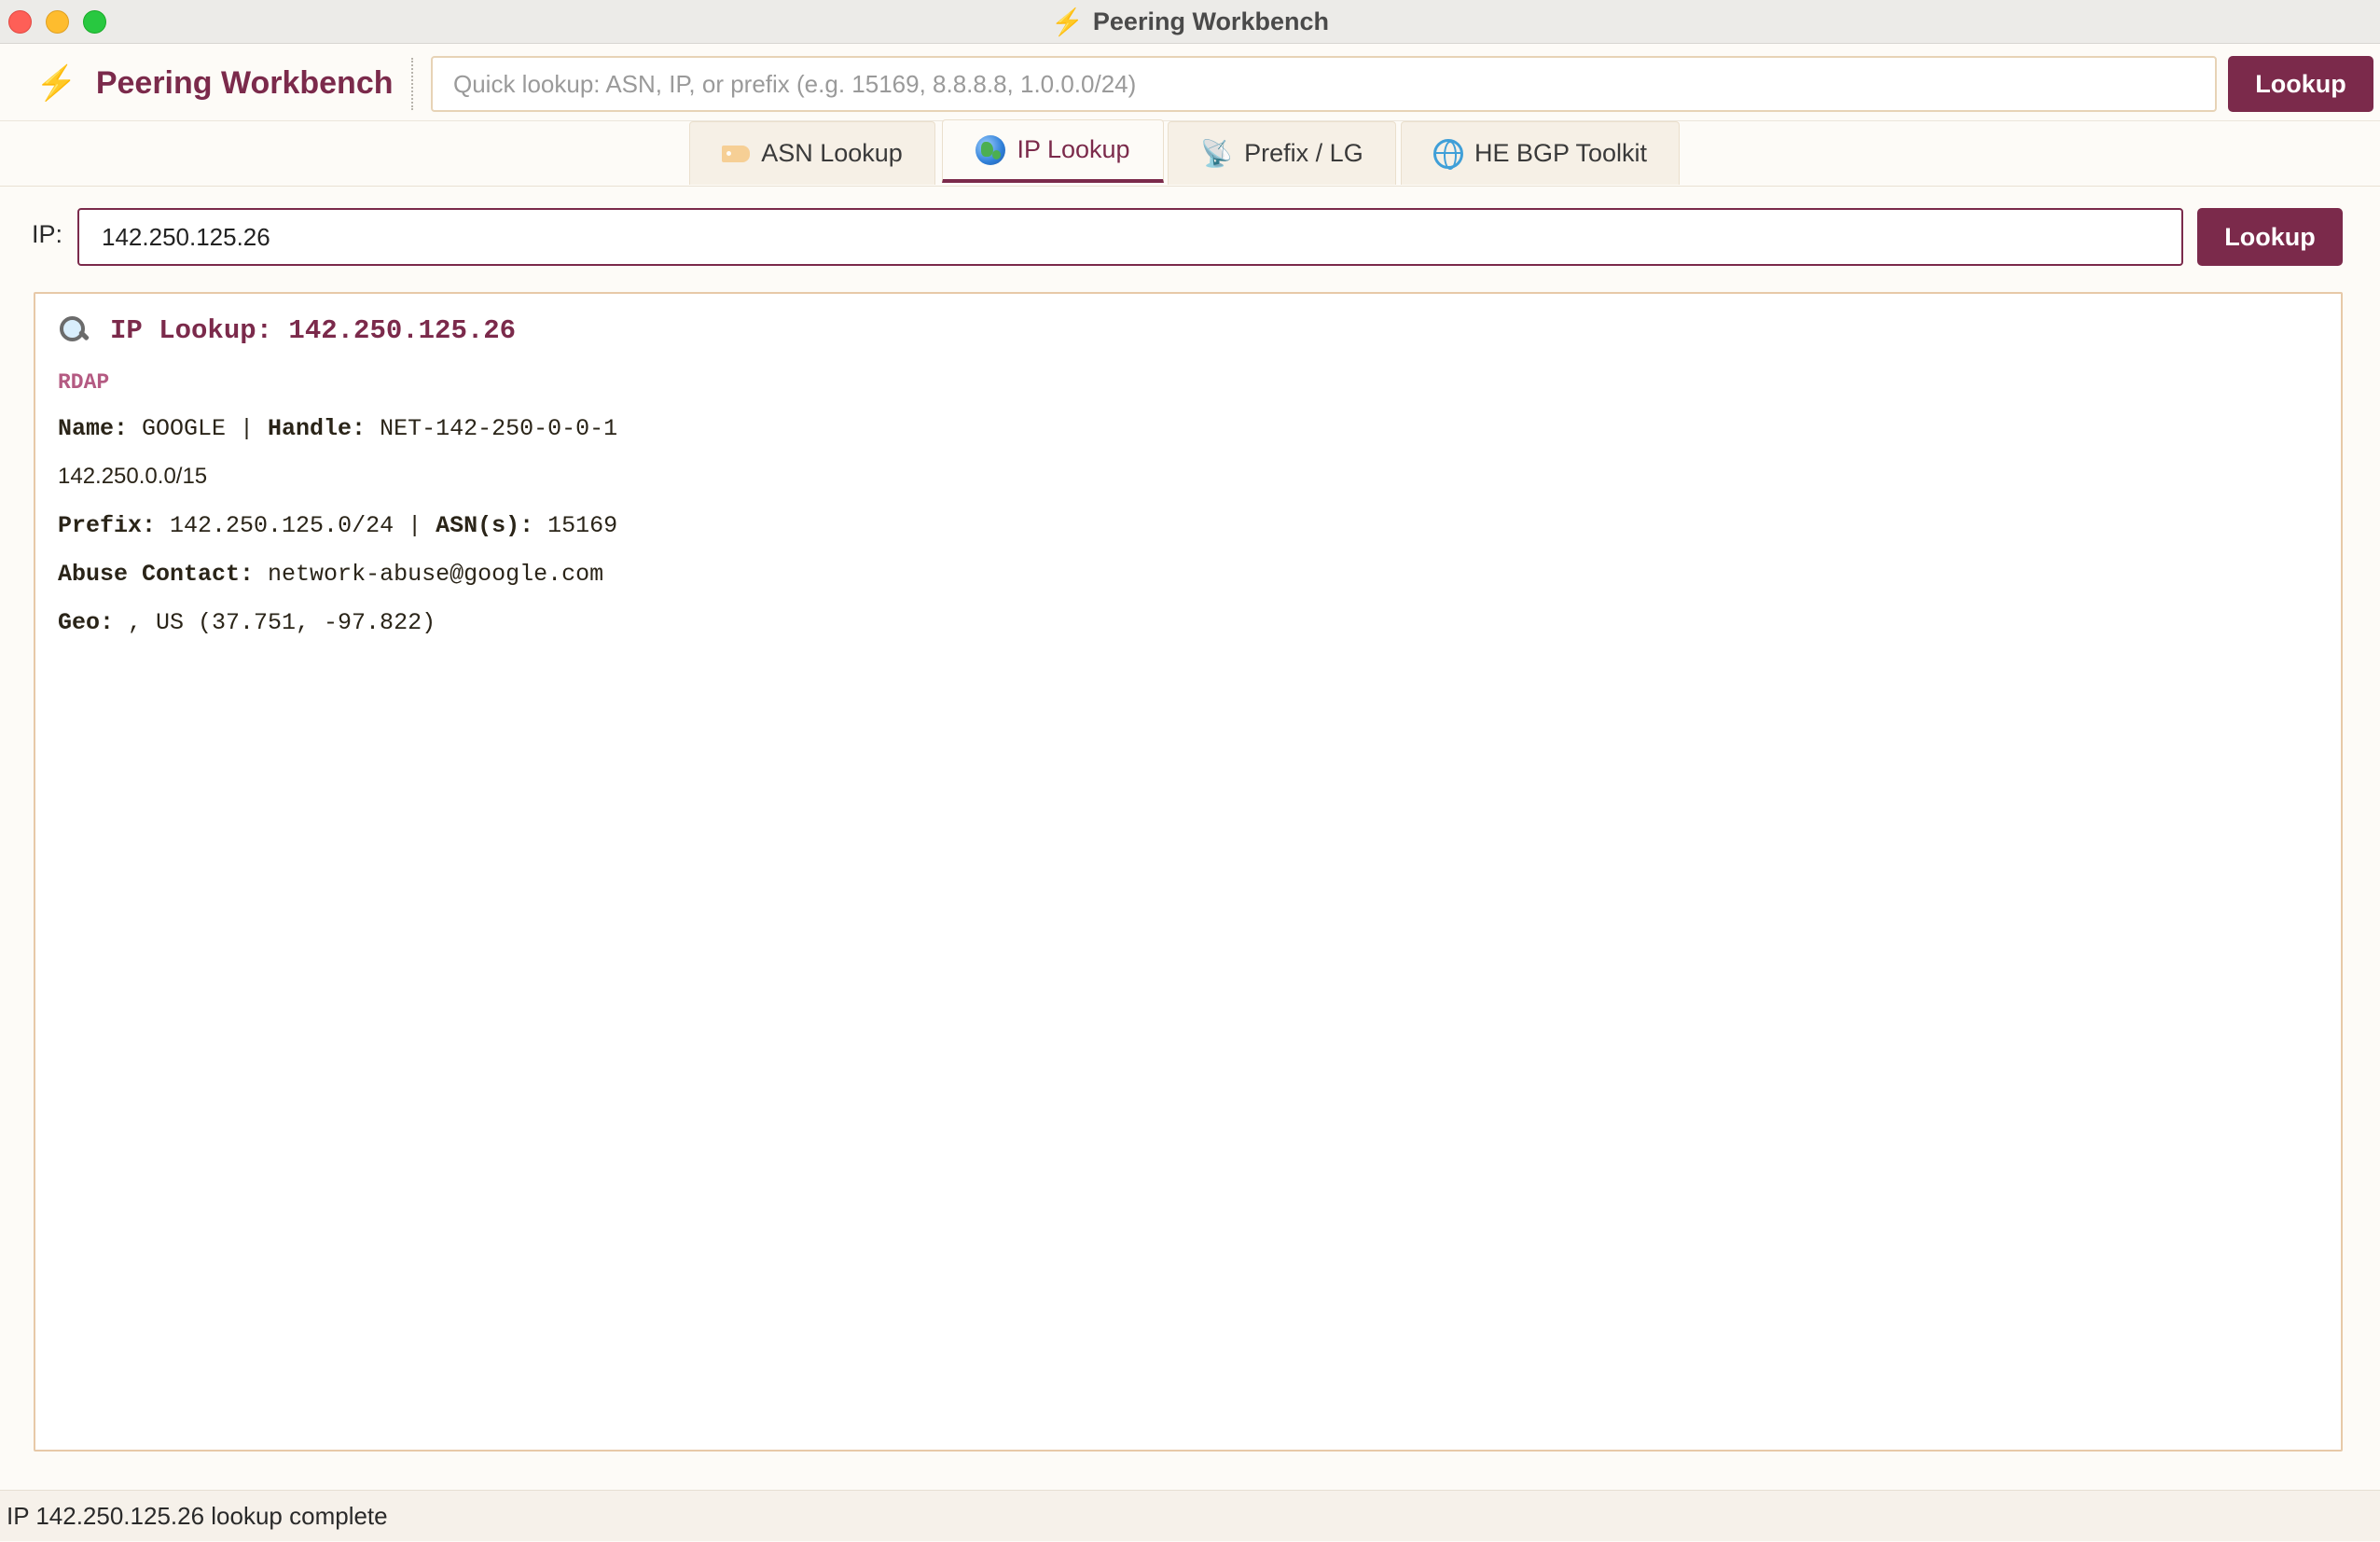 The width and height of the screenshot is (2380, 1542). Describe the element at coordinates (412, 84) in the screenshot. I see `toolbar-divider` at that location.